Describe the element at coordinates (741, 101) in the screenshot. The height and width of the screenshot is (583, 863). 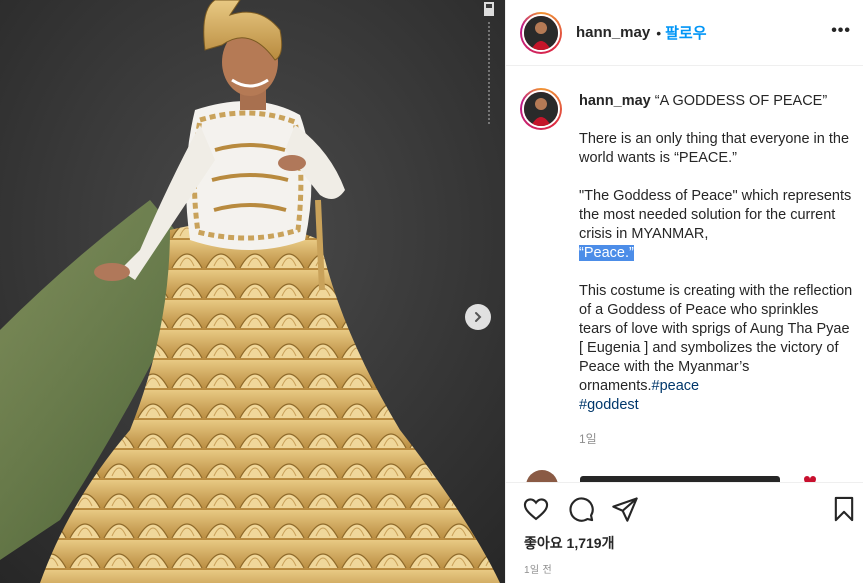
I see `caption-title: “A GODDESS OF PEACE”` at that location.